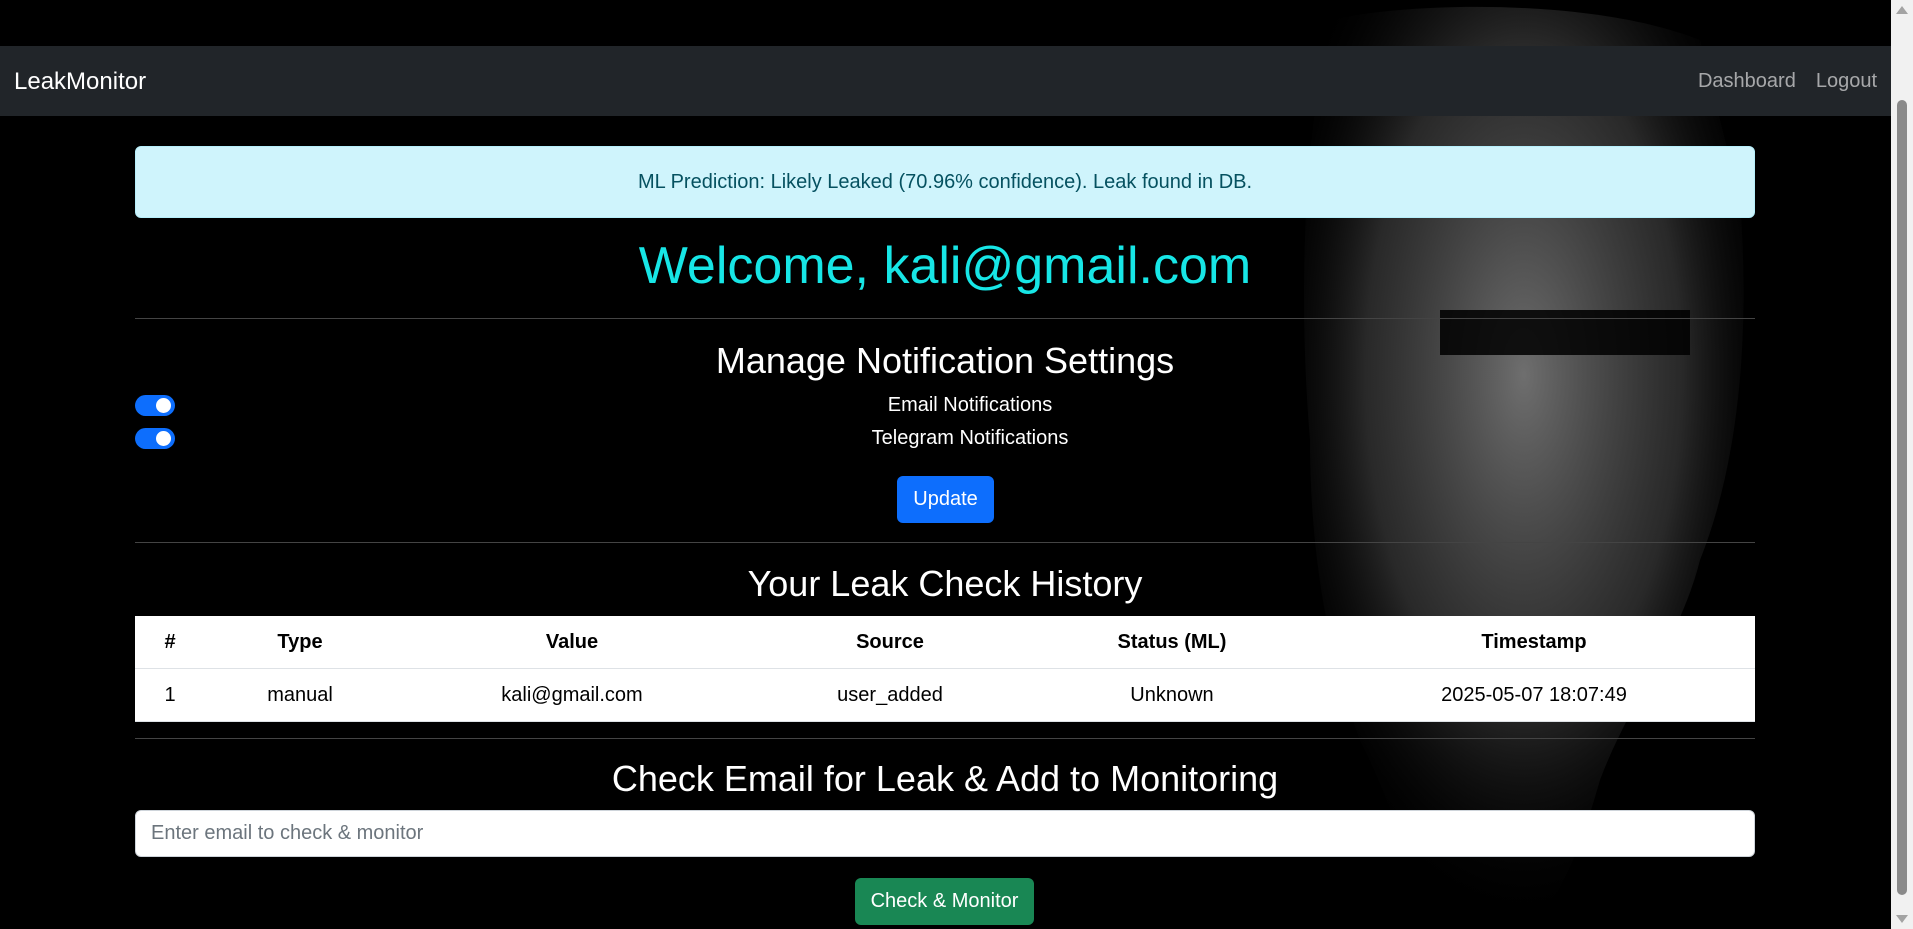 This screenshot has width=1913, height=929. Describe the element at coordinates (1747, 81) in the screenshot. I see `nav-dashboard-link: Dashboard` at that location.